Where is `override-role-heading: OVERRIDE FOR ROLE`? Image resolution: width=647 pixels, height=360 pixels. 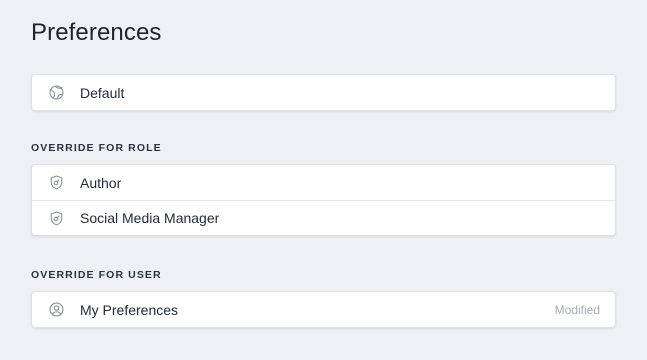 override-role-heading: OVERRIDE FOR ROLE is located at coordinates (96, 148).